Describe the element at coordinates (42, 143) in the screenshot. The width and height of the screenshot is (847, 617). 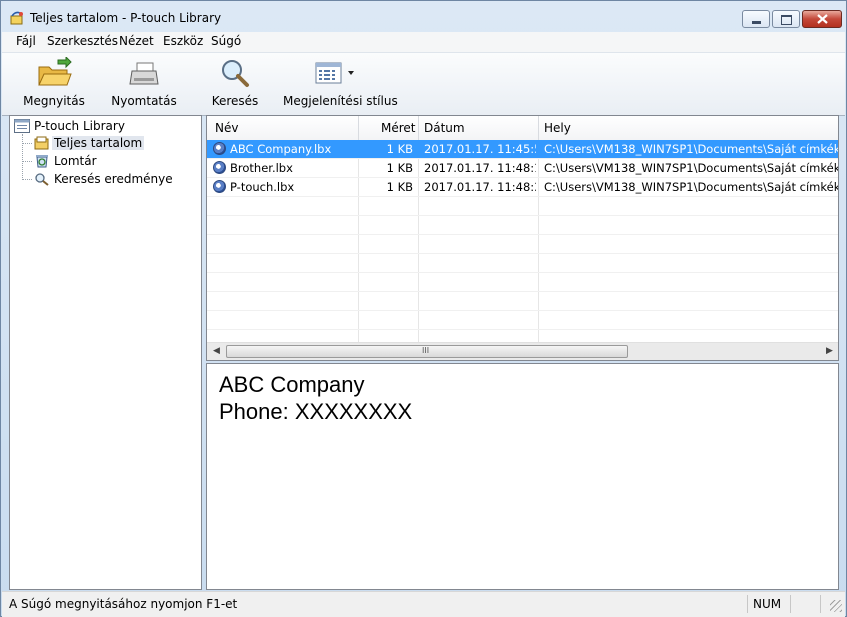
I see `all-contents-icon` at that location.